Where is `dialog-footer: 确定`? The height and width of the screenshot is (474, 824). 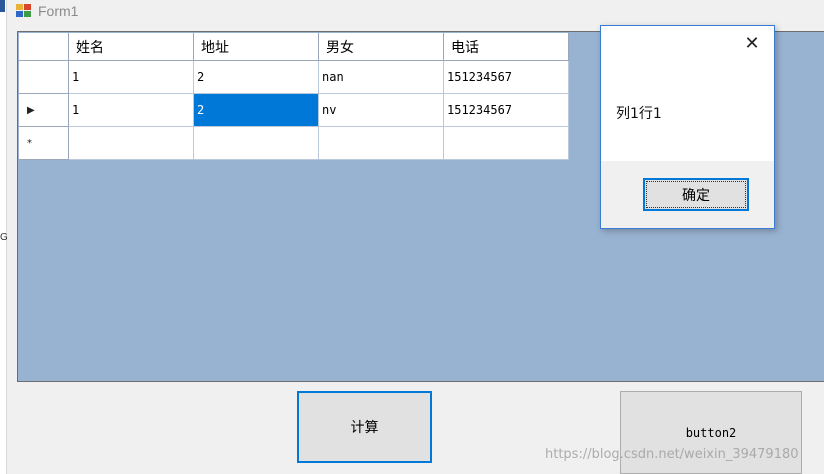
dialog-footer: 确定 is located at coordinates (687, 194).